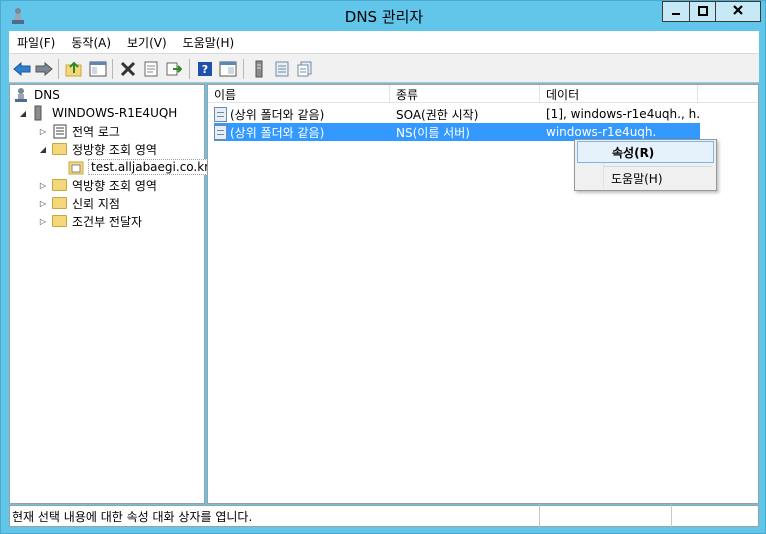 The height and width of the screenshot is (534, 766). Describe the element at coordinates (151, 69) in the screenshot. I see `properties-icon` at that location.